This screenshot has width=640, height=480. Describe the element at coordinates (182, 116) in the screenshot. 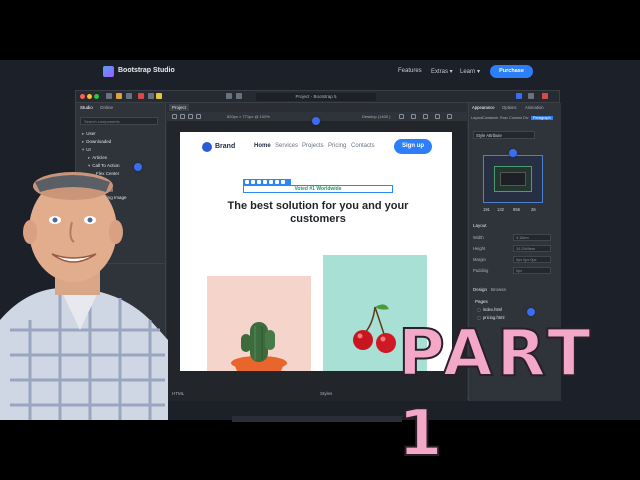

I see `grid-icon` at that location.